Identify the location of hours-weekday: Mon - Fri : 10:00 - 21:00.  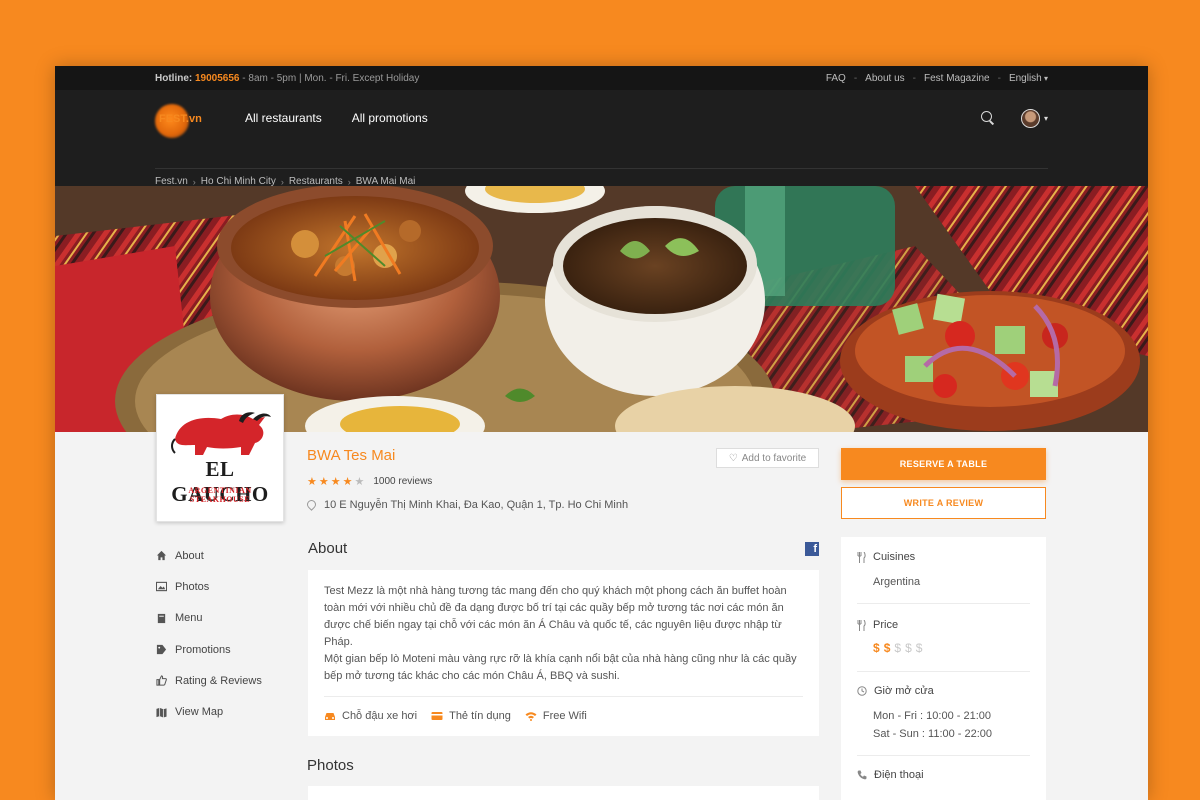
(932, 716).